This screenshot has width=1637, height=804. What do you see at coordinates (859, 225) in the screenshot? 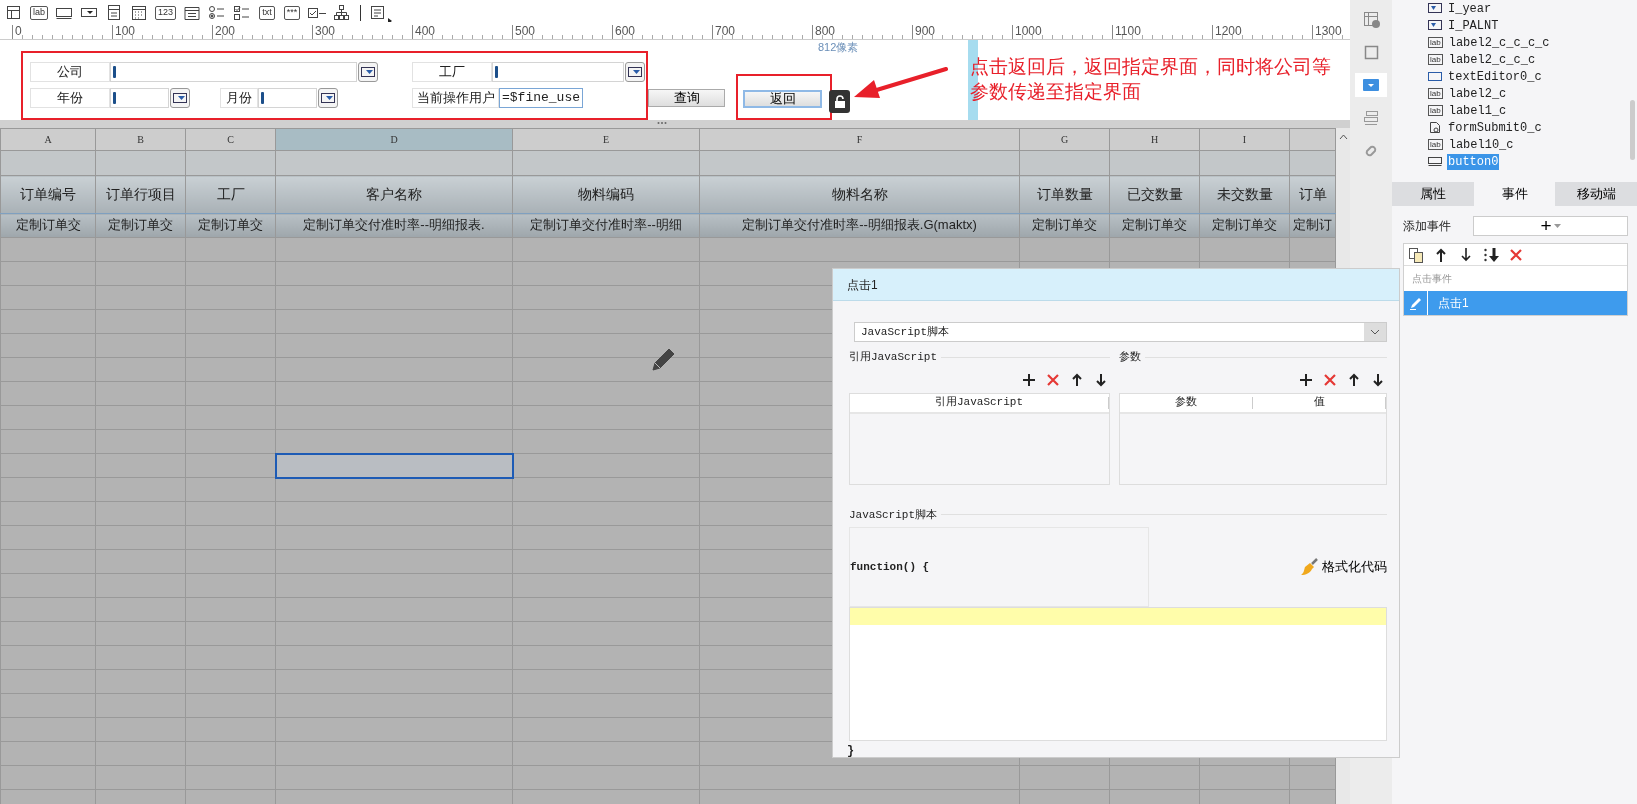
I see `table-cell: 定制订单交付准时率--明细报表.G(maktx)` at bounding box center [859, 225].